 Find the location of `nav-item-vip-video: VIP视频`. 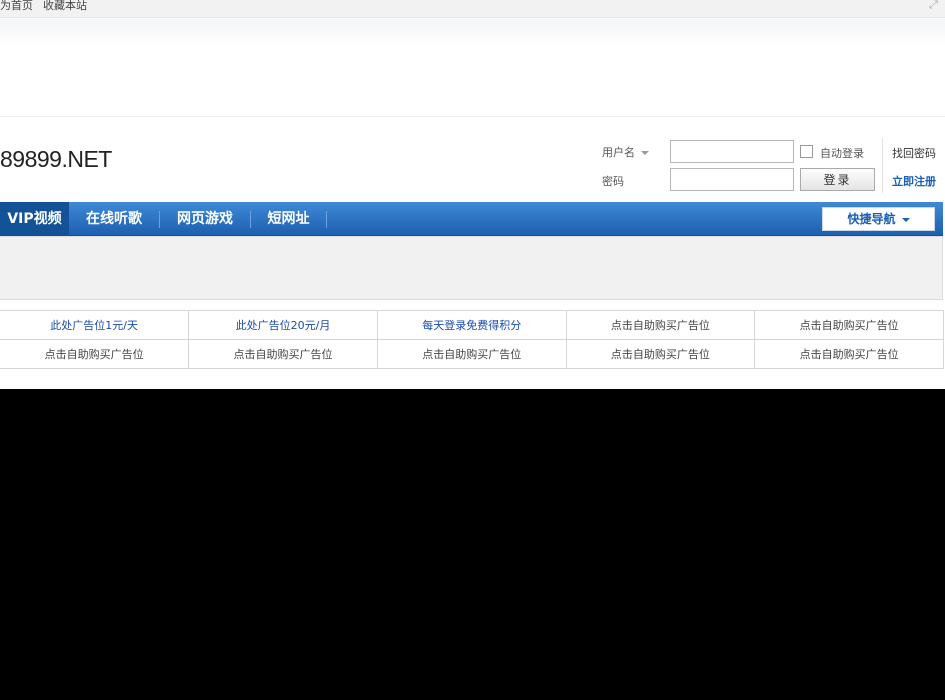

nav-item-vip-video: VIP视频 is located at coordinates (34, 219).